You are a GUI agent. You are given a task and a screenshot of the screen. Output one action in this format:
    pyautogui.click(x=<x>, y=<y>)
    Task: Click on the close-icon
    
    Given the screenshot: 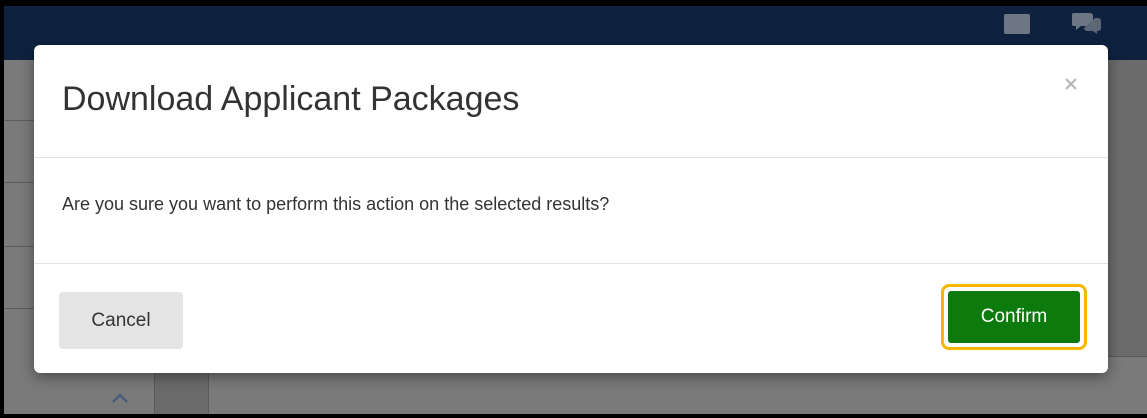 What is the action you would take?
    pyautogui.click(x=1071, y=84)
    